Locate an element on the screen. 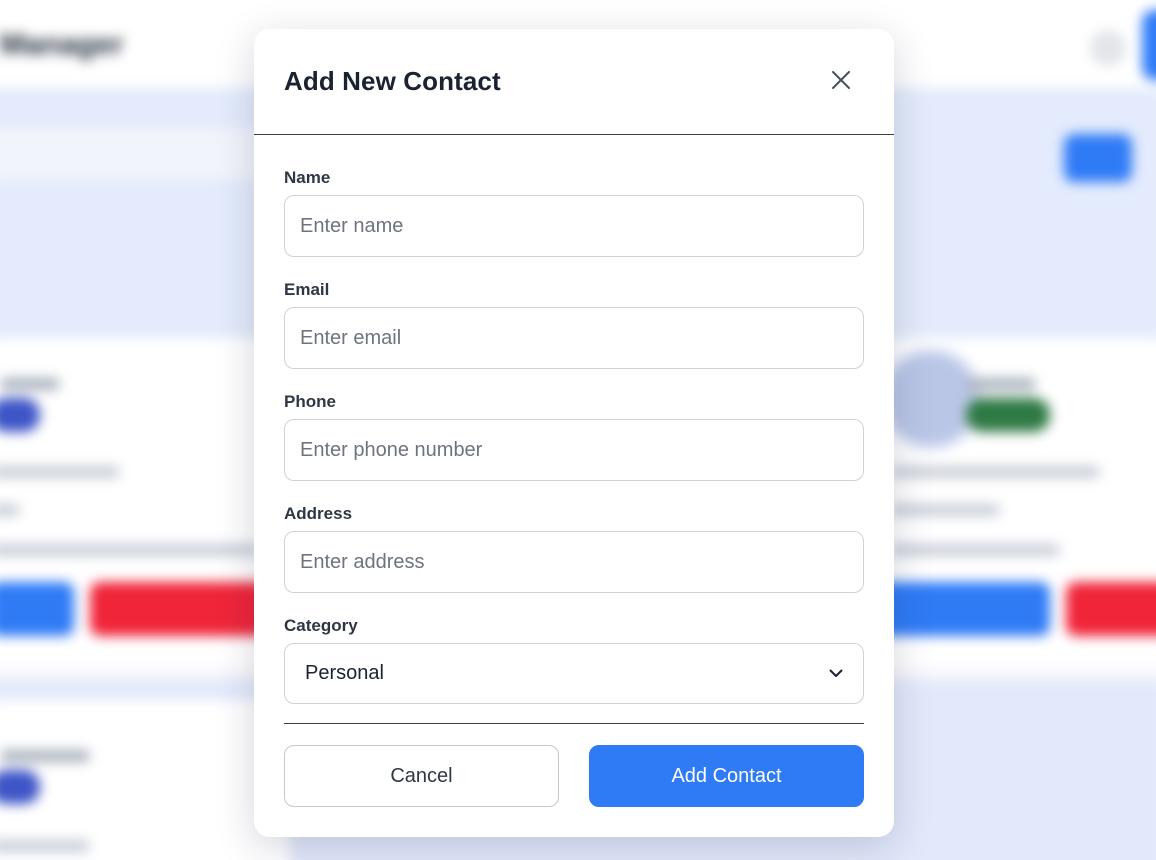  add-contact-button: Add Contact is located at coordinates (726, 776).